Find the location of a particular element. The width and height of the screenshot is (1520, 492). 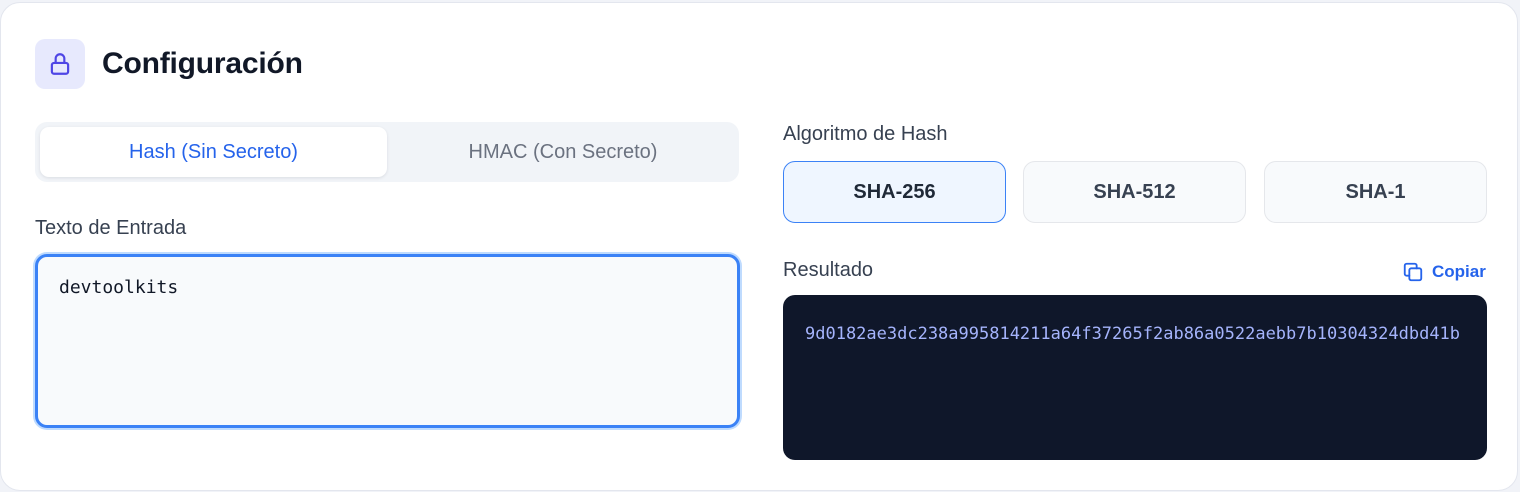

algorithm-label: Algoritmo de Hash is located at coordinates (865, 134).